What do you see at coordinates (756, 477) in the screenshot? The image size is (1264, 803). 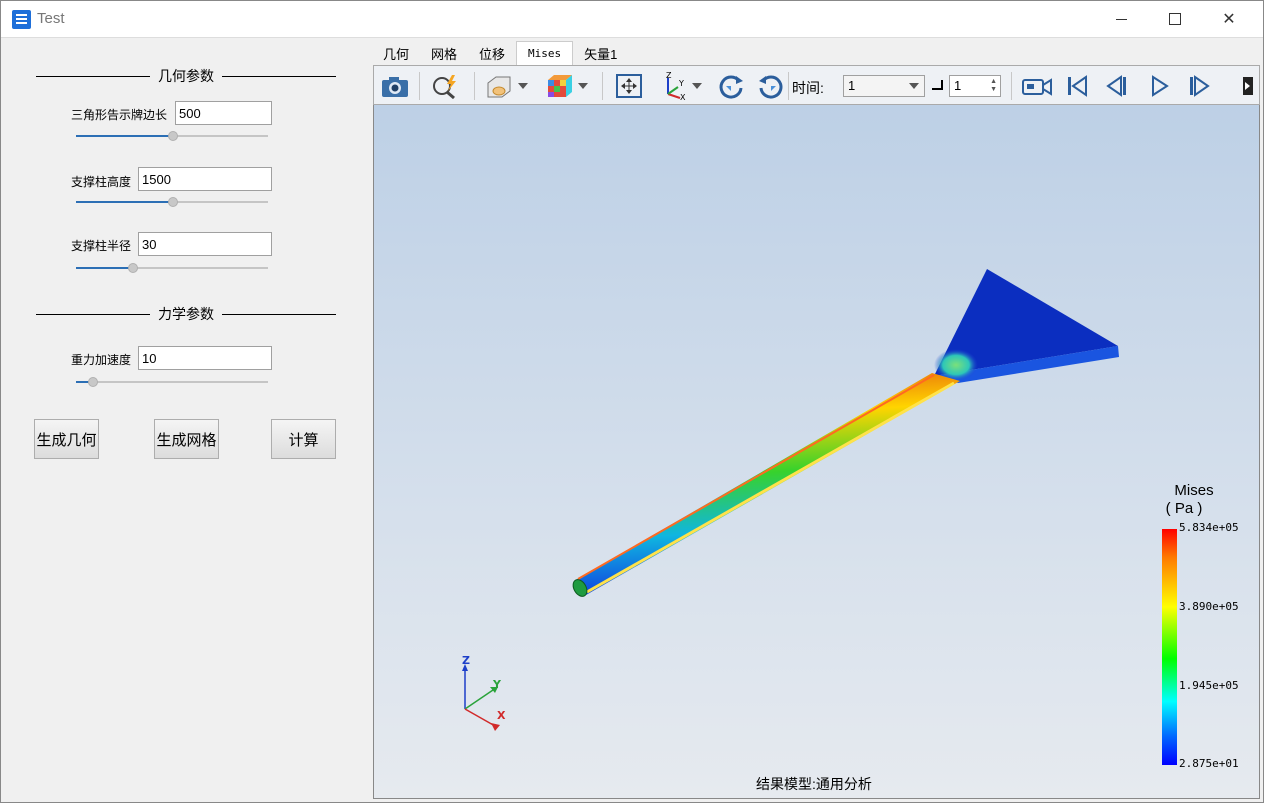 I see `column-highlight` at bounding box center [756, 477].